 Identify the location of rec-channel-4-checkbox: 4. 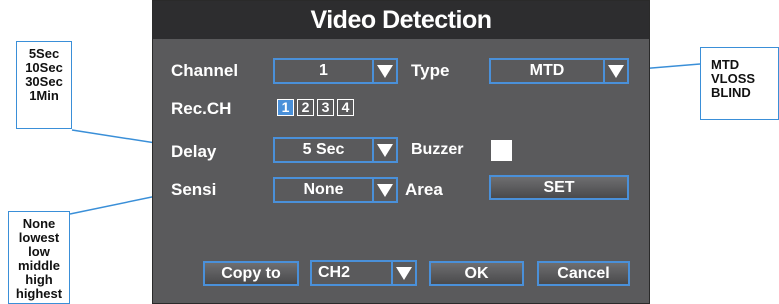
(345, 107).